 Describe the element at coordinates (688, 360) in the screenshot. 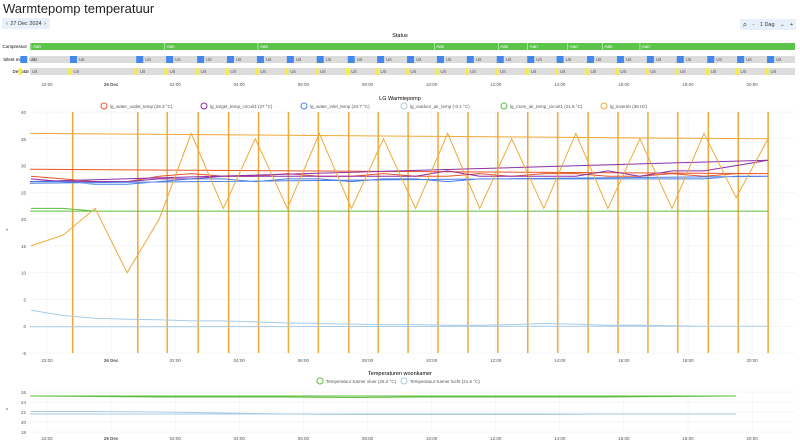

I see `x-tick-label: 18:00` at that location.